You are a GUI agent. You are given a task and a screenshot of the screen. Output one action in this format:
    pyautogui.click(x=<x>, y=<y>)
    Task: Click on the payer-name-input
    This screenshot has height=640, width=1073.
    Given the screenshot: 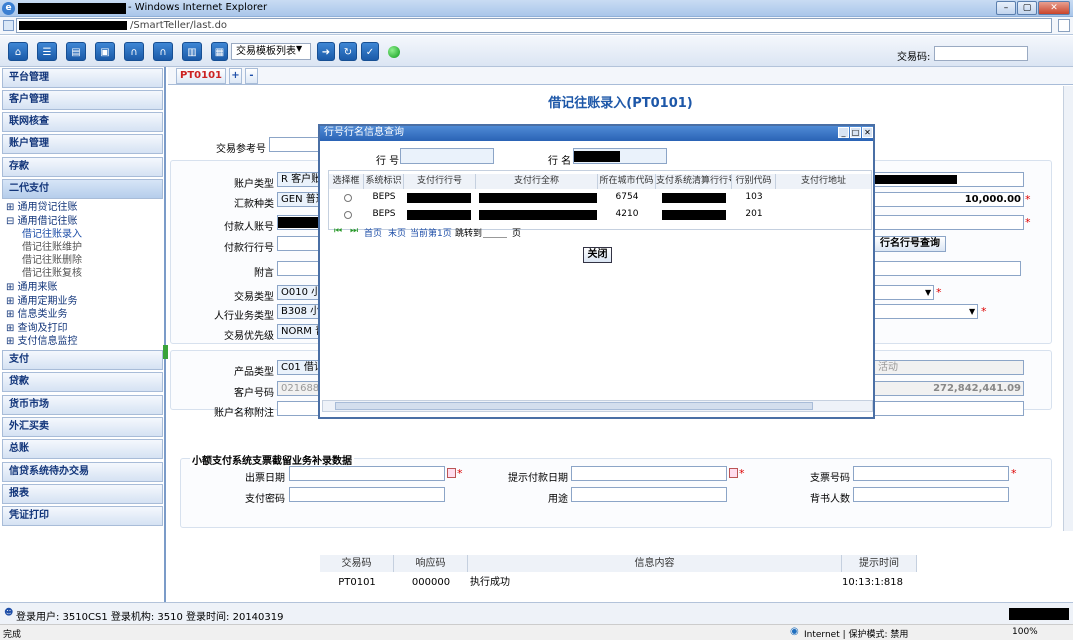 What is the action you would take?
    pyautogui.click(x=949, y=222)
    